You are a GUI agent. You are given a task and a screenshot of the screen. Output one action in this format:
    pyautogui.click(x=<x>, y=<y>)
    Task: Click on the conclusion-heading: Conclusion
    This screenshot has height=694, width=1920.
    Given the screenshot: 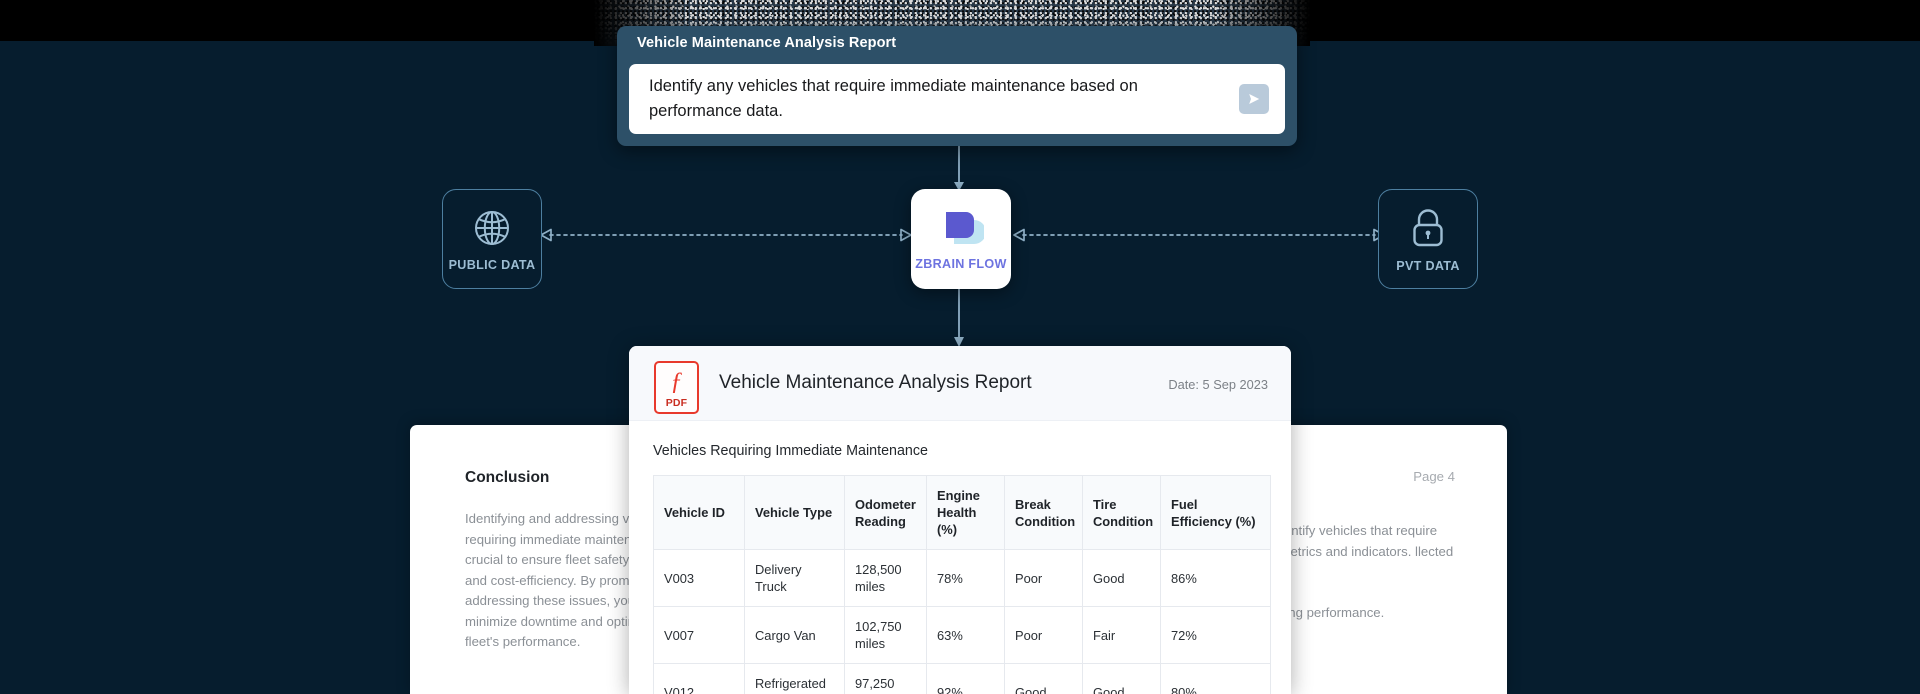 What is the action you would take?
    pyautogui.click(x=507, y=477)
    